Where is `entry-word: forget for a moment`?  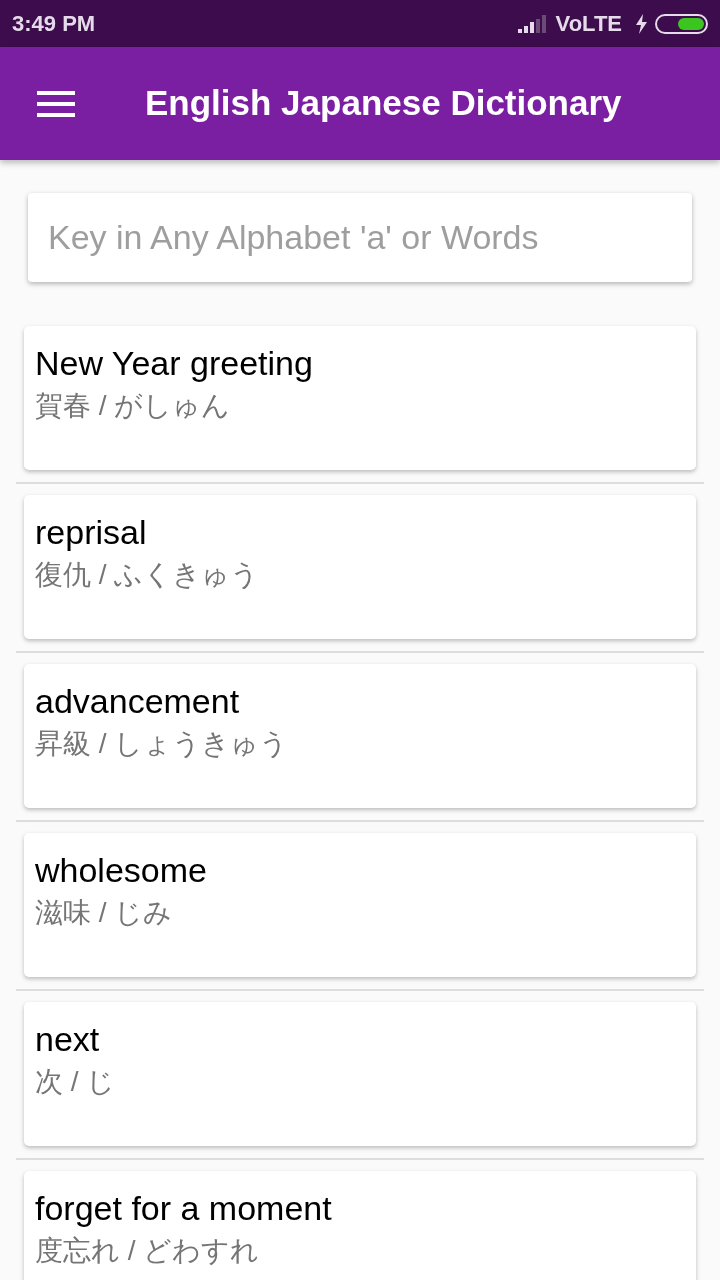 entry-word: forget for a moment is located at coordinates (183, 1208).